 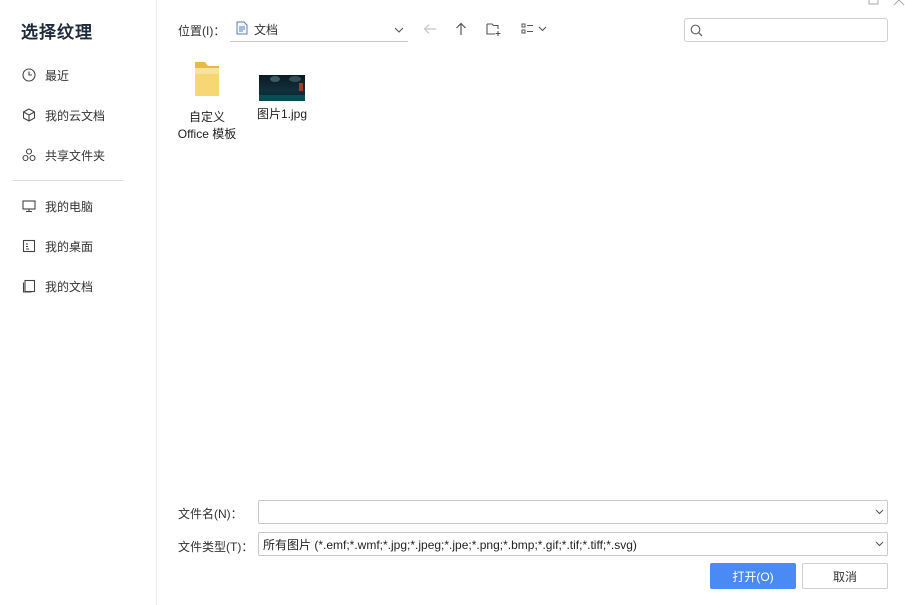 I want to click on file-item-folder: 自定义 Office 模板, so click(x=207, y=100).